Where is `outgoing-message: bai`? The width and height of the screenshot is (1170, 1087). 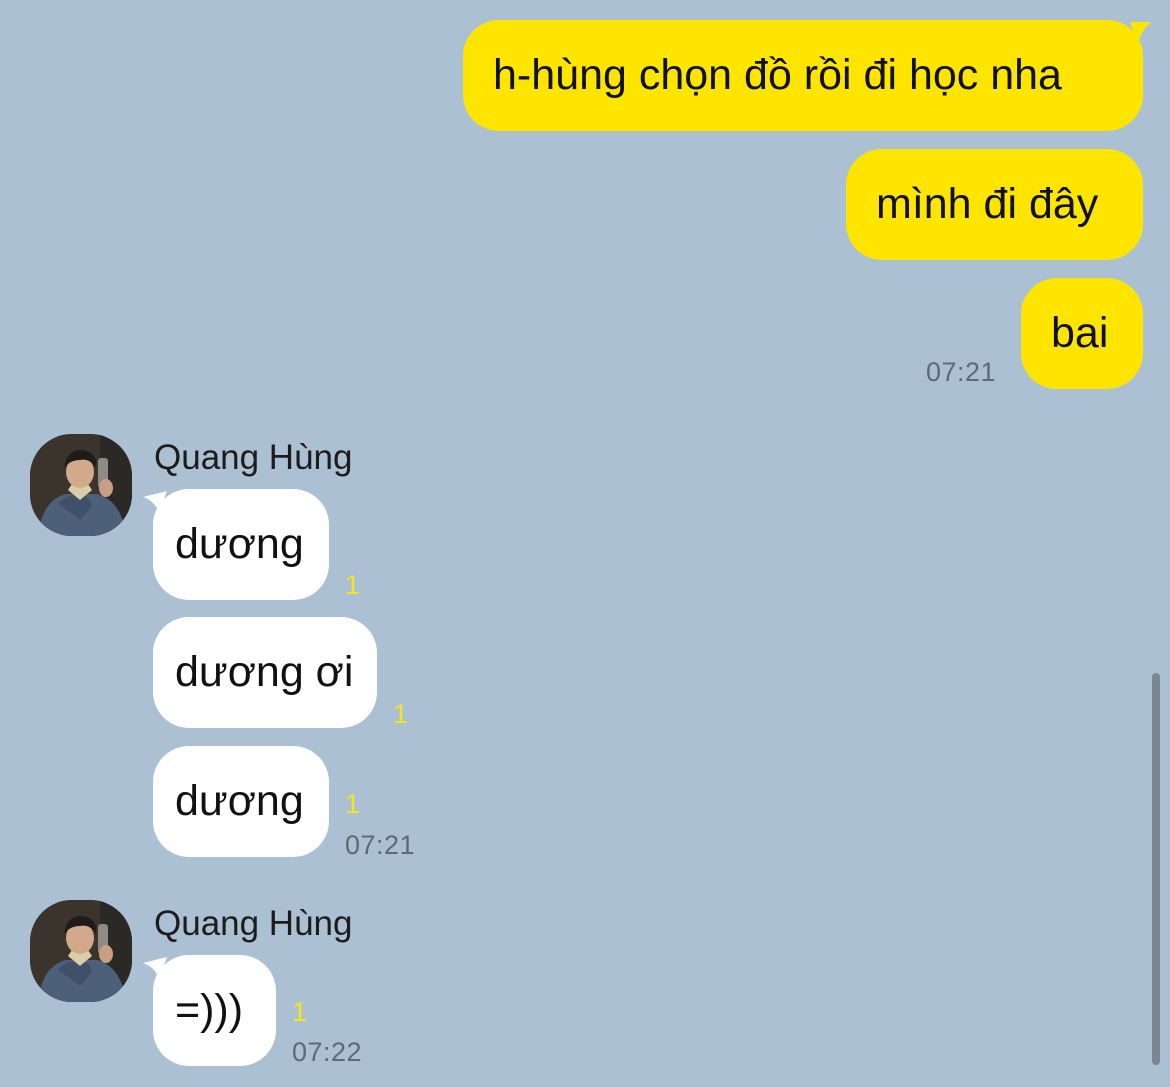 outgoing-message: bai is located at coordinates (1082, 333).